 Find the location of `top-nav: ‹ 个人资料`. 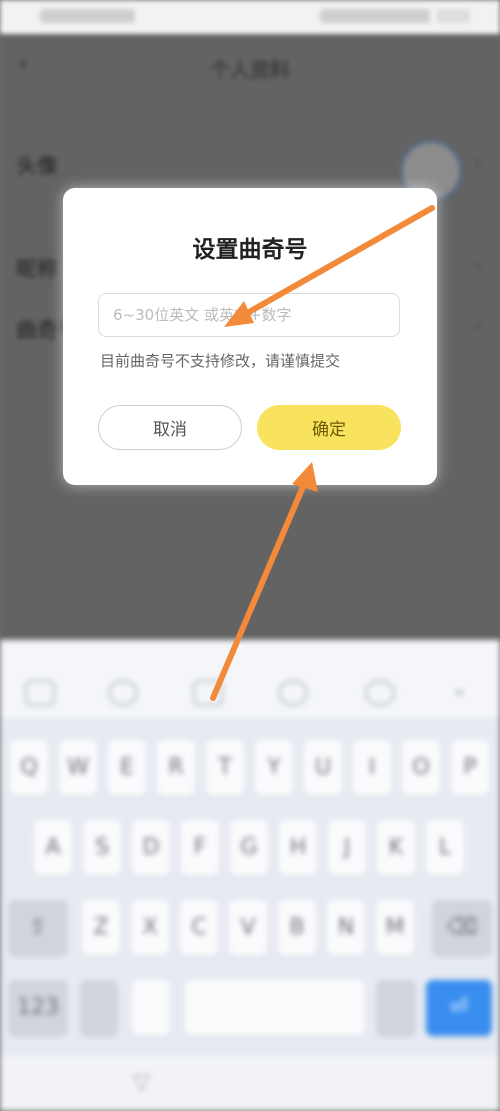

top-nav: ‹ 个人资料 is located at coordinates (250, 65).